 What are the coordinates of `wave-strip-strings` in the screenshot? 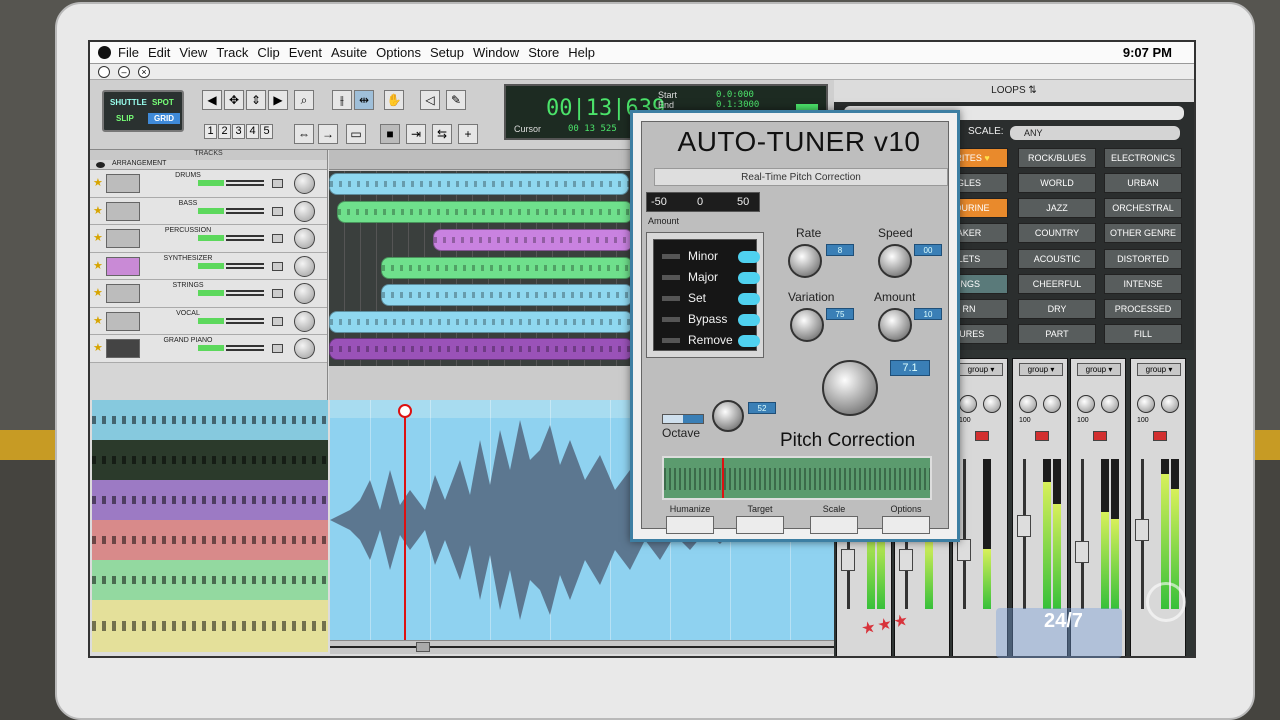 It's located at (210, 580).